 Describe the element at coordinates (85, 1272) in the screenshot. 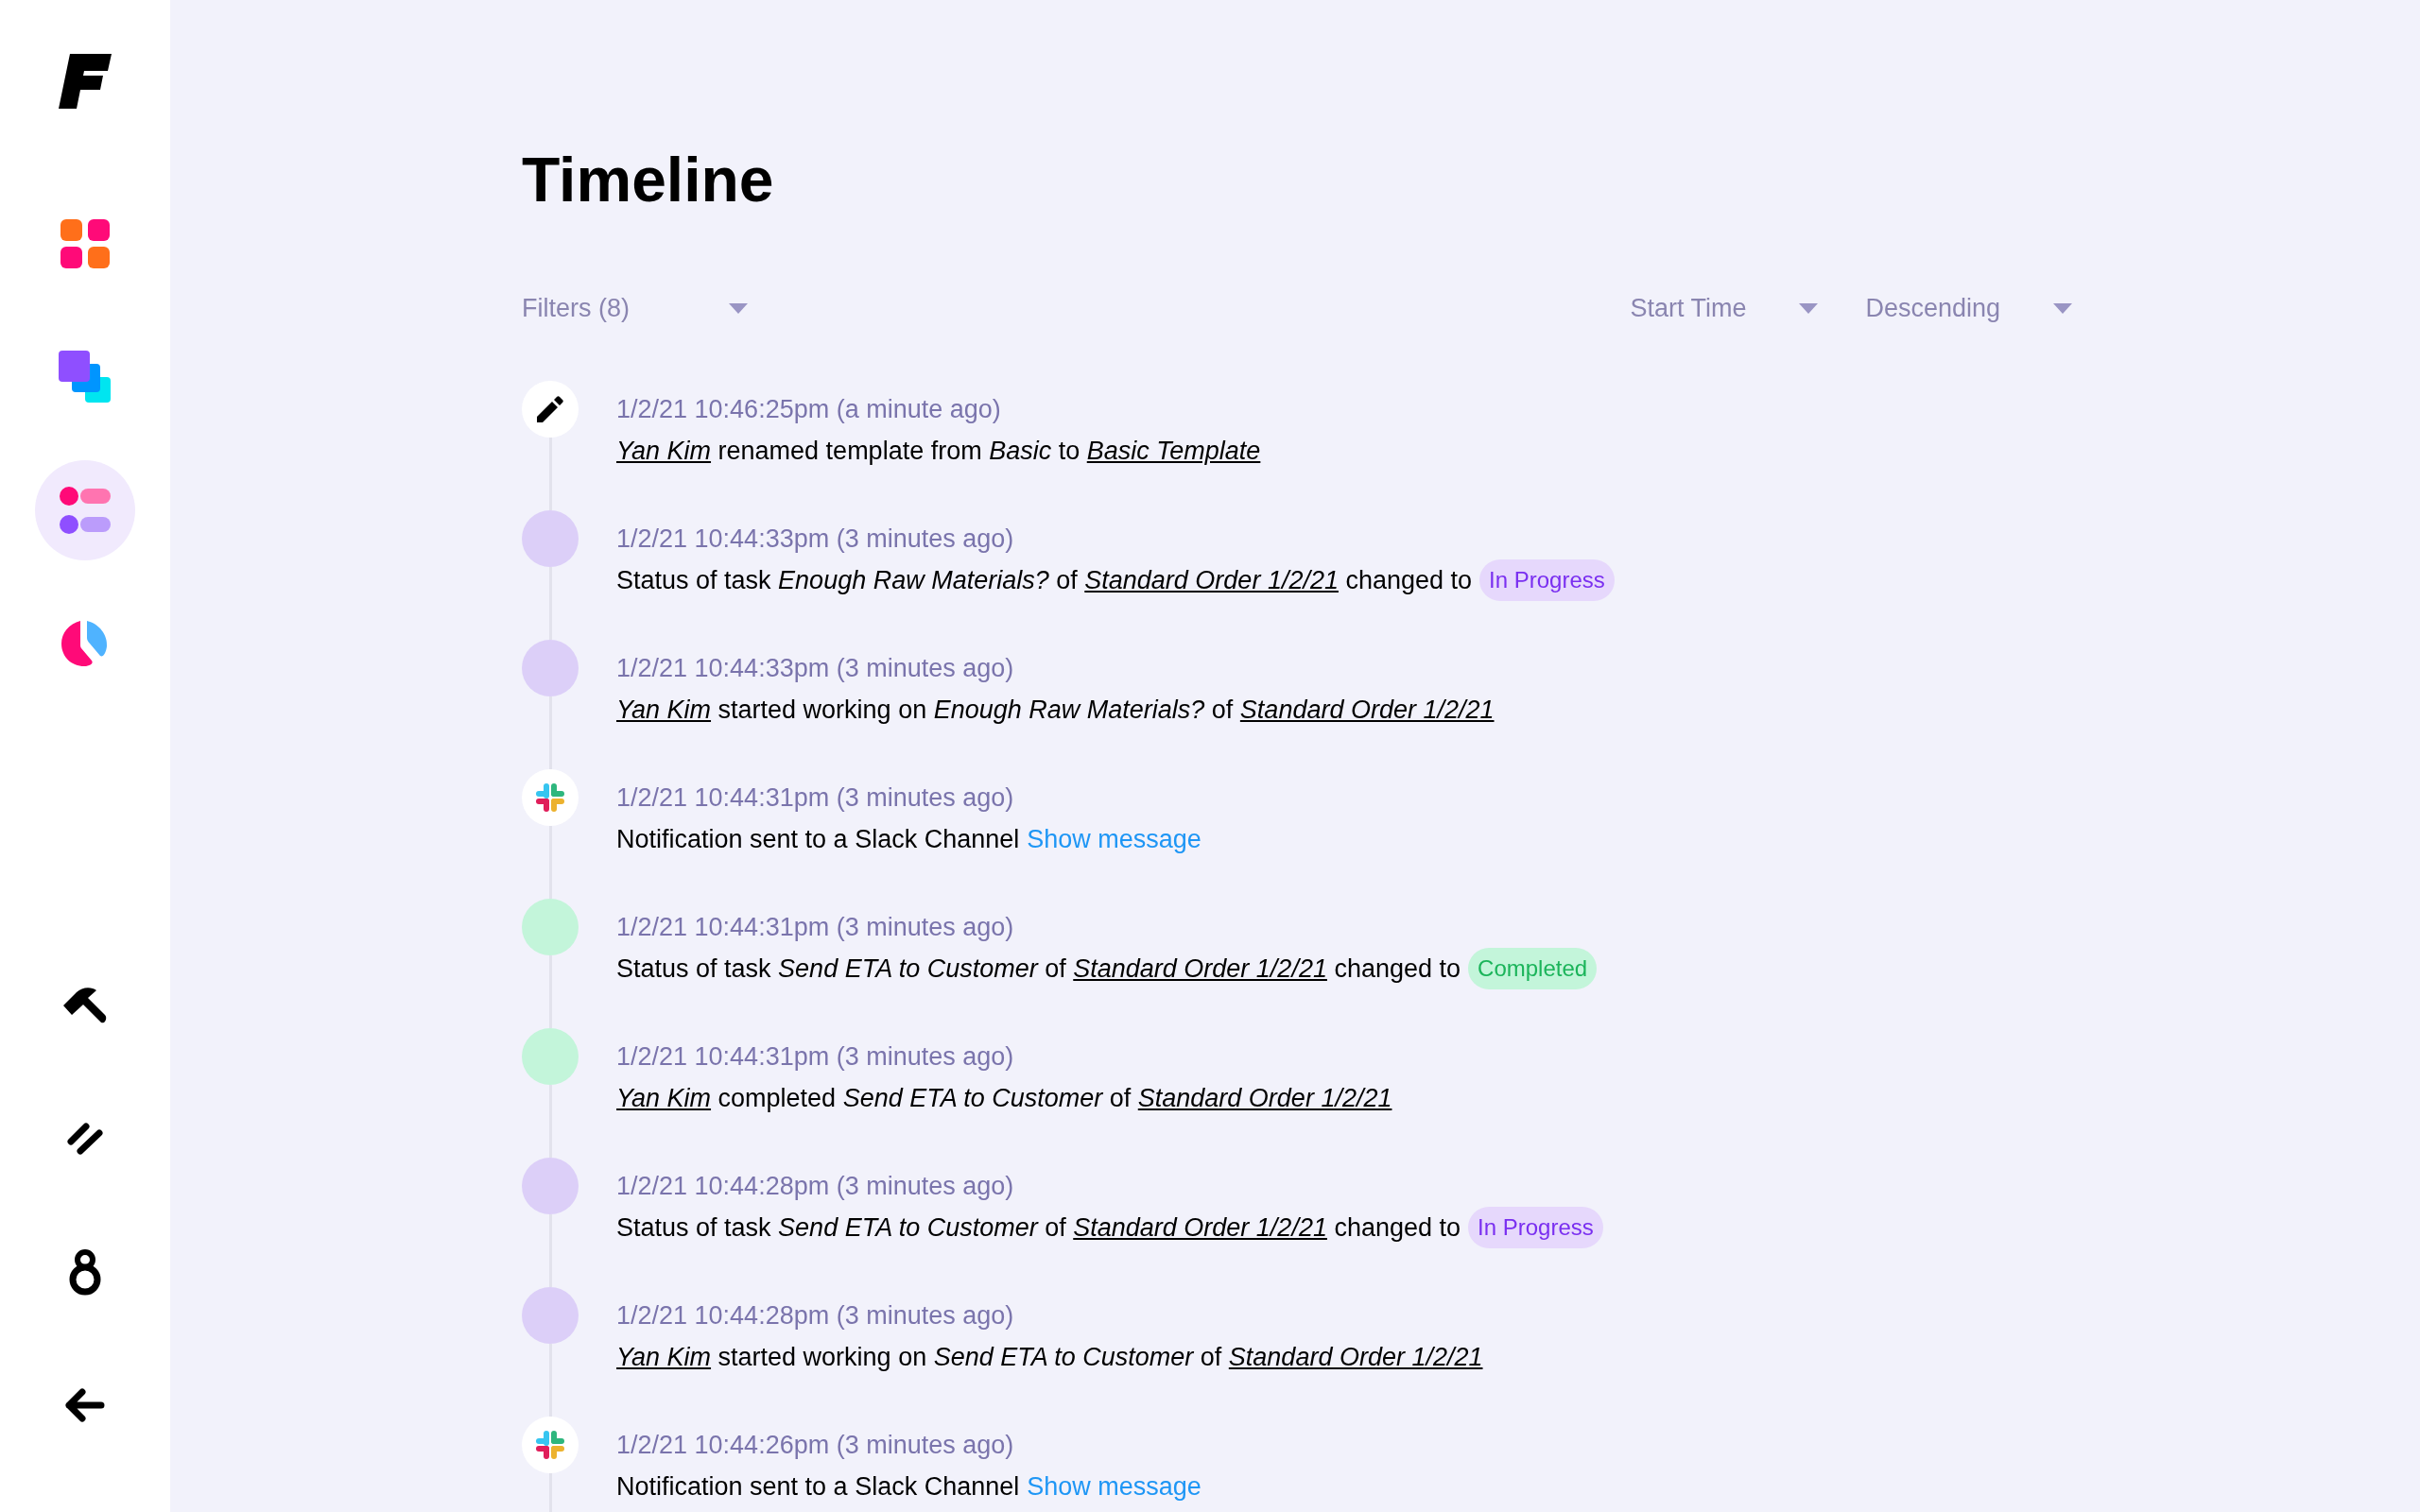

I see `eight-icon` at that location.